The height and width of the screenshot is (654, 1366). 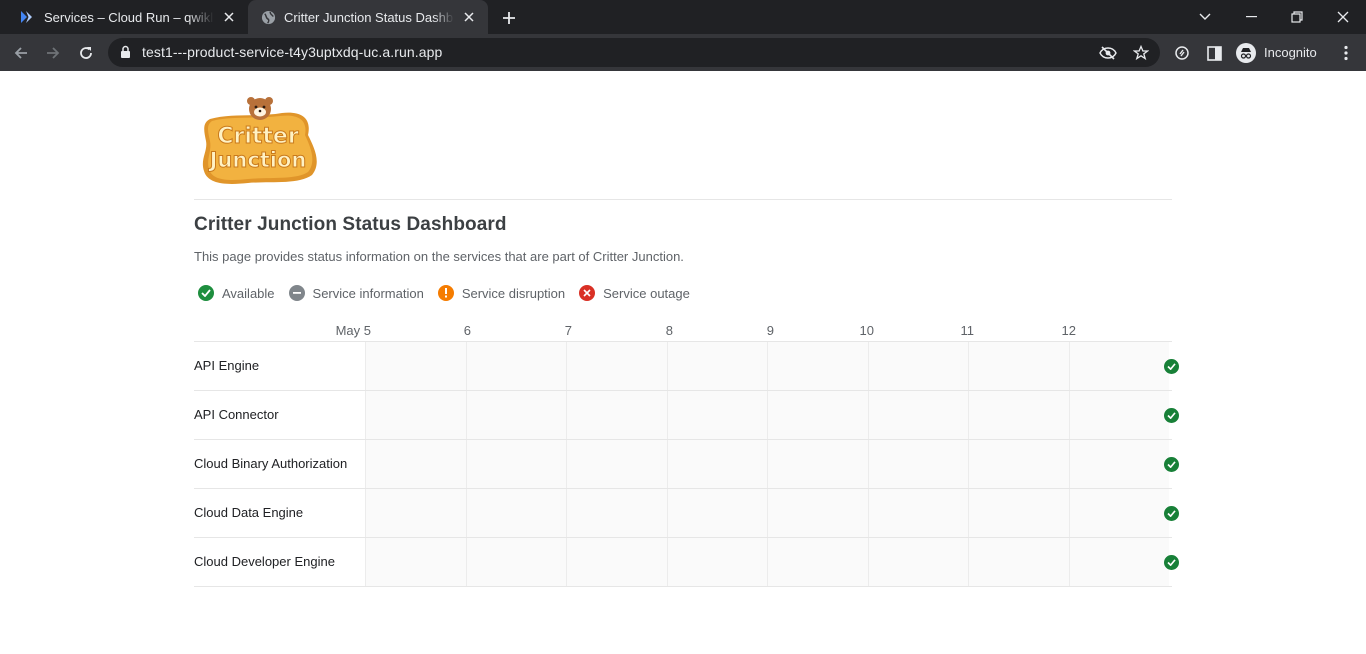 I want to click on tab-status-dashboard: Critter Junction Status Dashboard, so click(x=368, y=17).